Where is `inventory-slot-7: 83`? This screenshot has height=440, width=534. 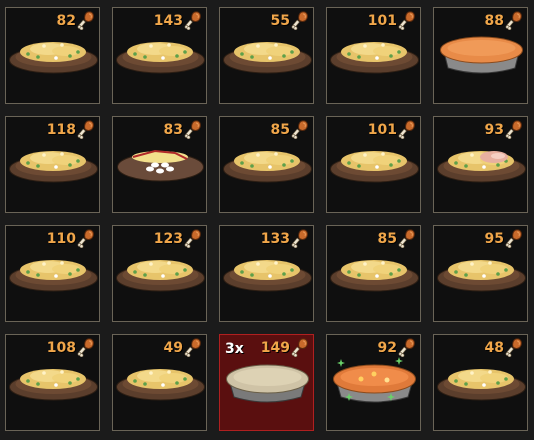
inventory-slot-7: 83 is located at coordinates (159, 164).